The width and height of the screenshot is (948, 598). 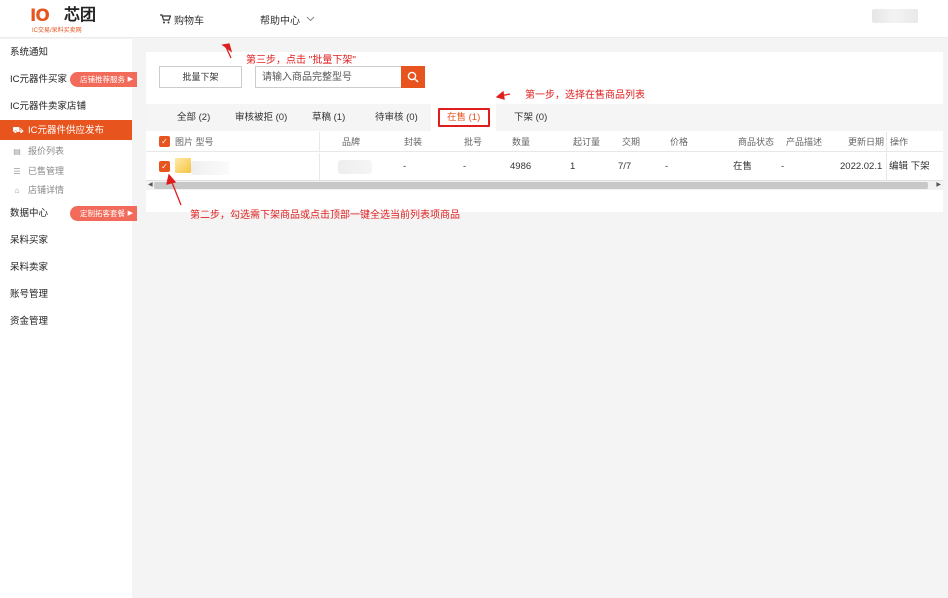 I want to click on tag-label: 店铺推荐服务, so click(x=102, y=79).